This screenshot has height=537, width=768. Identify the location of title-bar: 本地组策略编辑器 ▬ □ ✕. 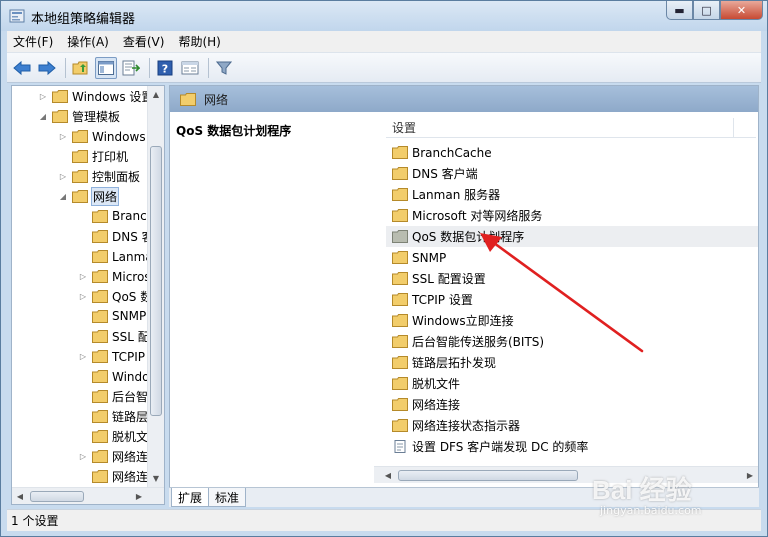
(384, 16).